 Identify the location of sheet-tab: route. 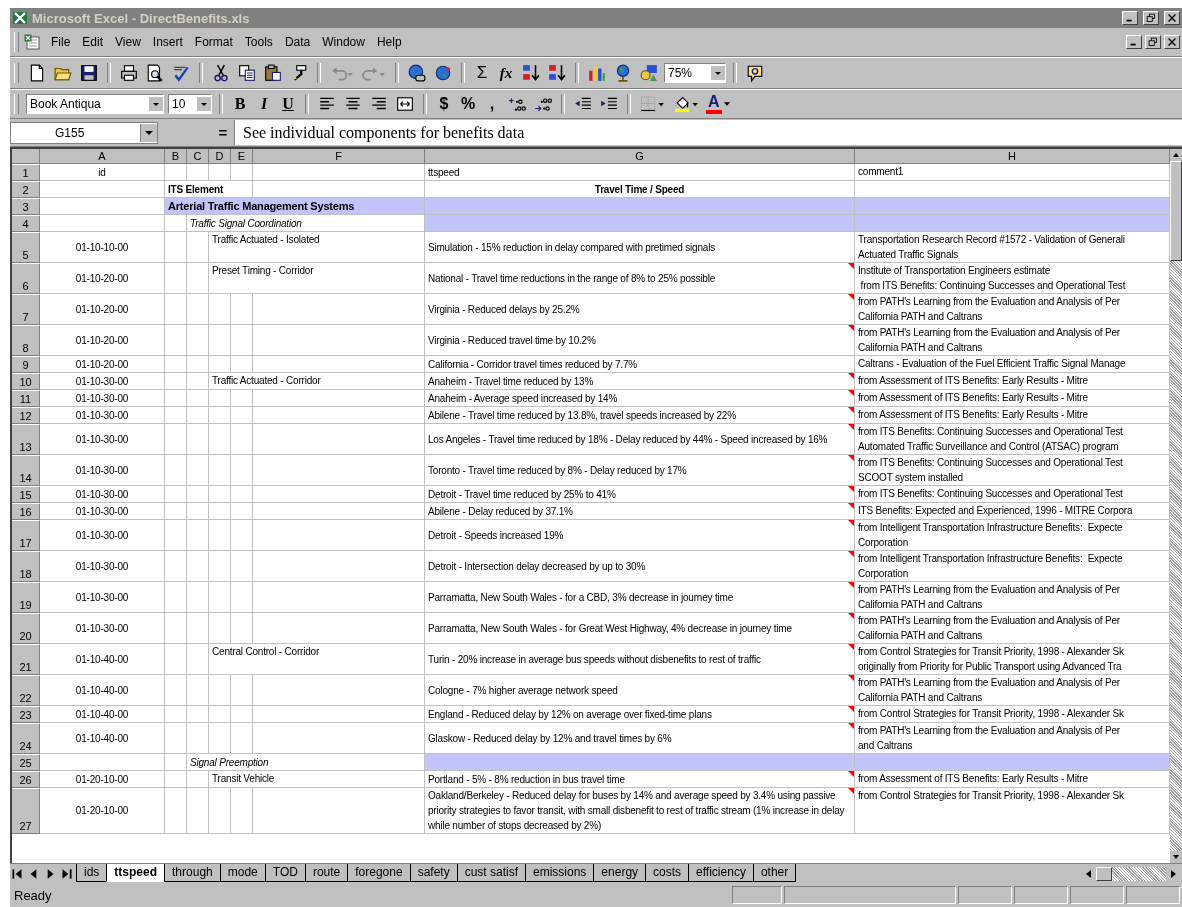
(326, 873).